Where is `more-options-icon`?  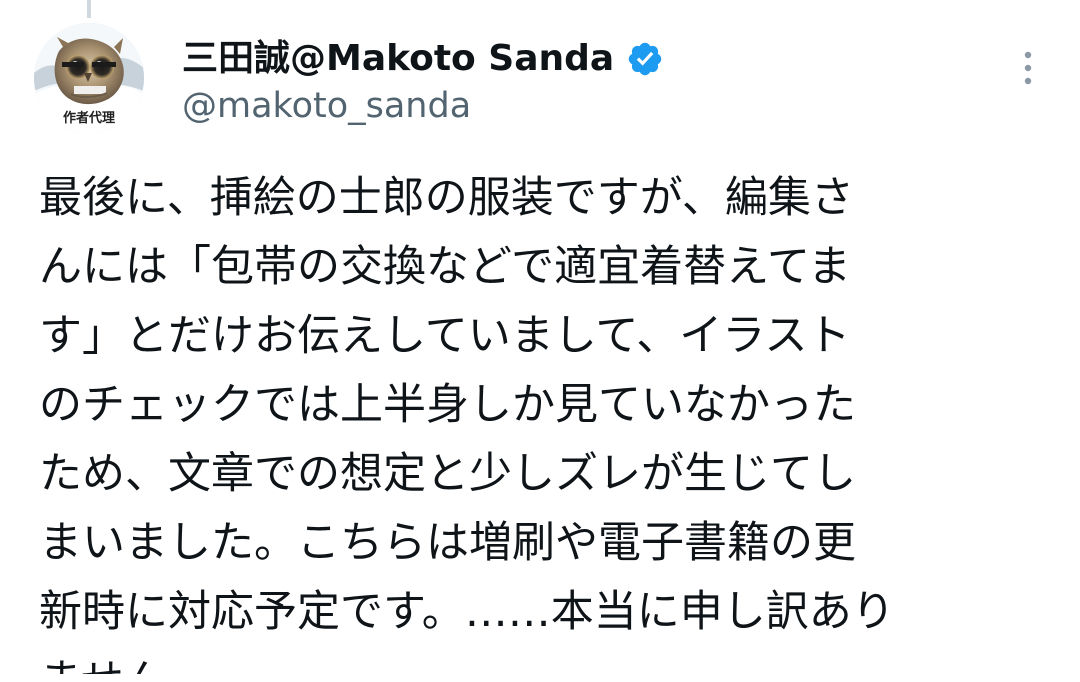 more-options-icon is located at coordinates (1028, 68).